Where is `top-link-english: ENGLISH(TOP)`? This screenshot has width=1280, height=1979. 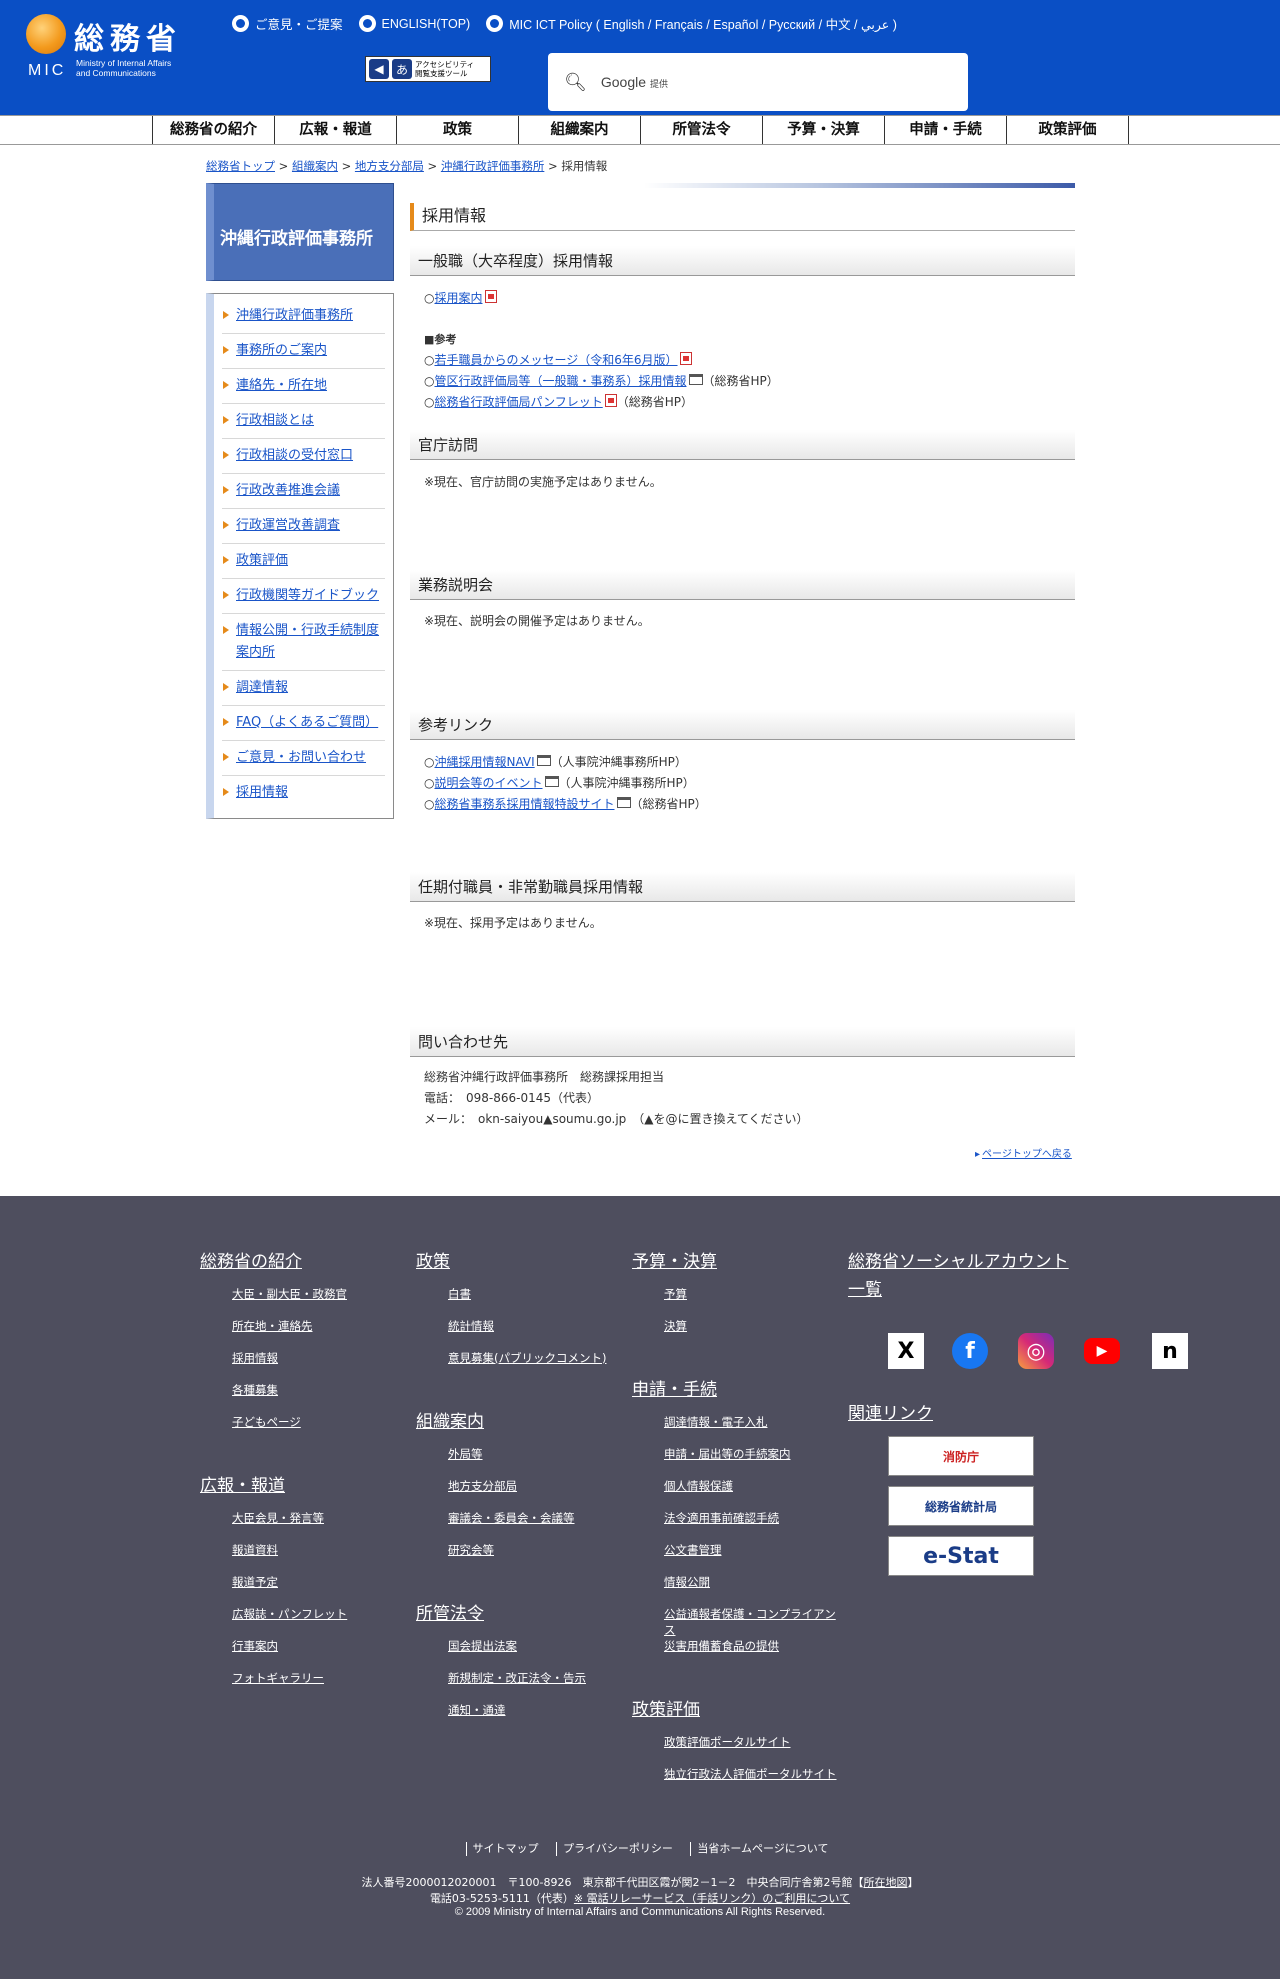 top-link-english: ENGLISH(TOP) is located at coordinates (414, 23).